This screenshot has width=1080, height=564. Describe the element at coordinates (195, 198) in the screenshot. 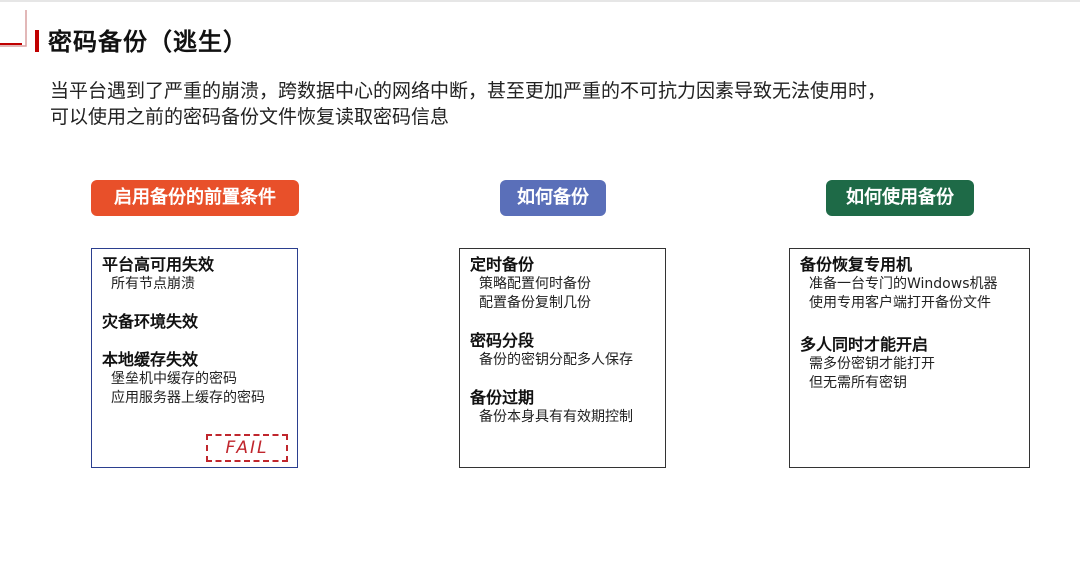

I see `pill-prerequisites: 启用备份的前置条件` at that location.